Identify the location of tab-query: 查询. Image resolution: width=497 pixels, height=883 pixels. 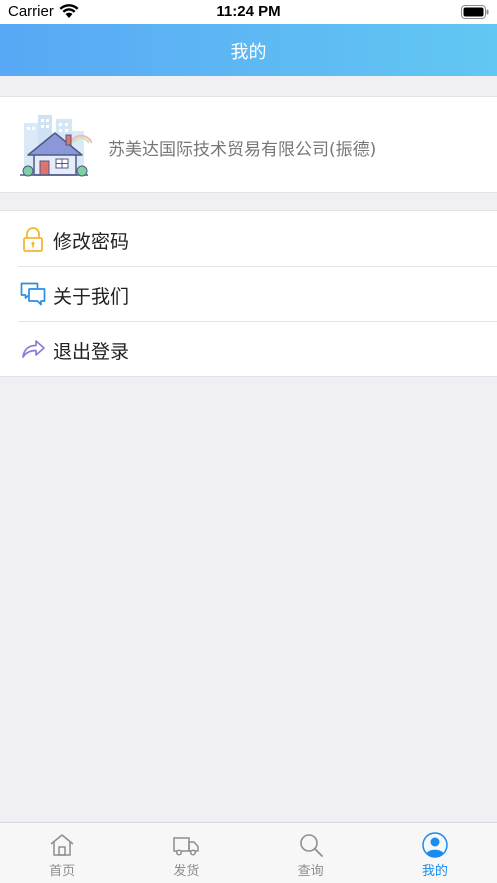
(311, 853).